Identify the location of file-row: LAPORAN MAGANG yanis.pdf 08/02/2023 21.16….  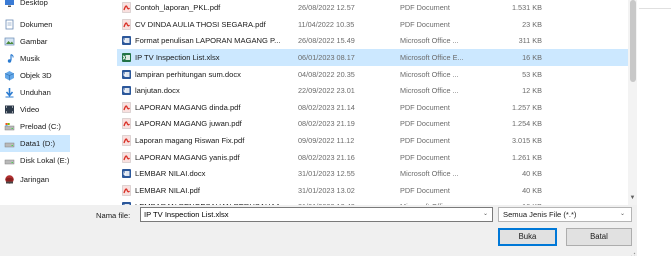
(372, 157).